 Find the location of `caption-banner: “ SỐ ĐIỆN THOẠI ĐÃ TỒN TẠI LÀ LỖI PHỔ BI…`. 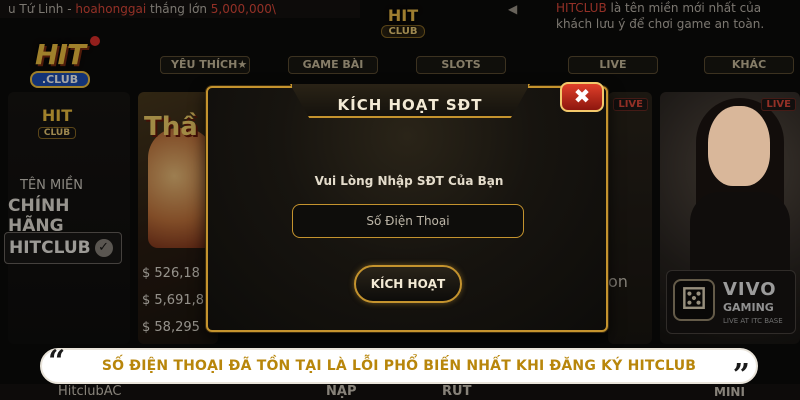

caption-banner: “ SỐ ĐIỆN THOẠI ĐÃ TỒN TẠI LÀ LỖI PHỔ BI… is located at coordinates (399, 368).